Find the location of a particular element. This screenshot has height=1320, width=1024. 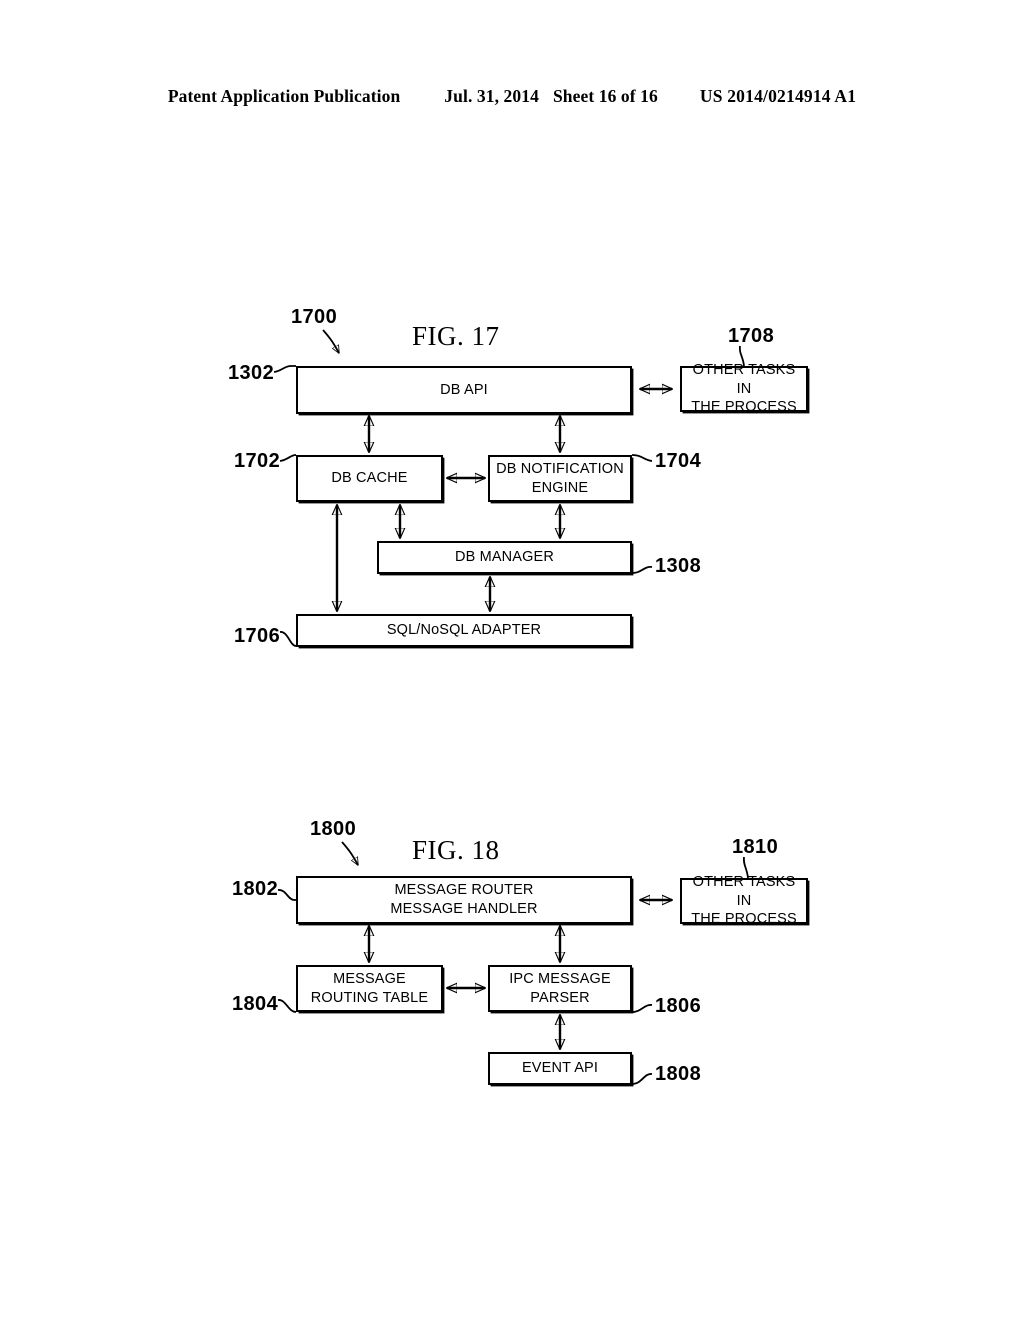

reference-numeral-1302: 1302 is located at coordinates (251, 373).